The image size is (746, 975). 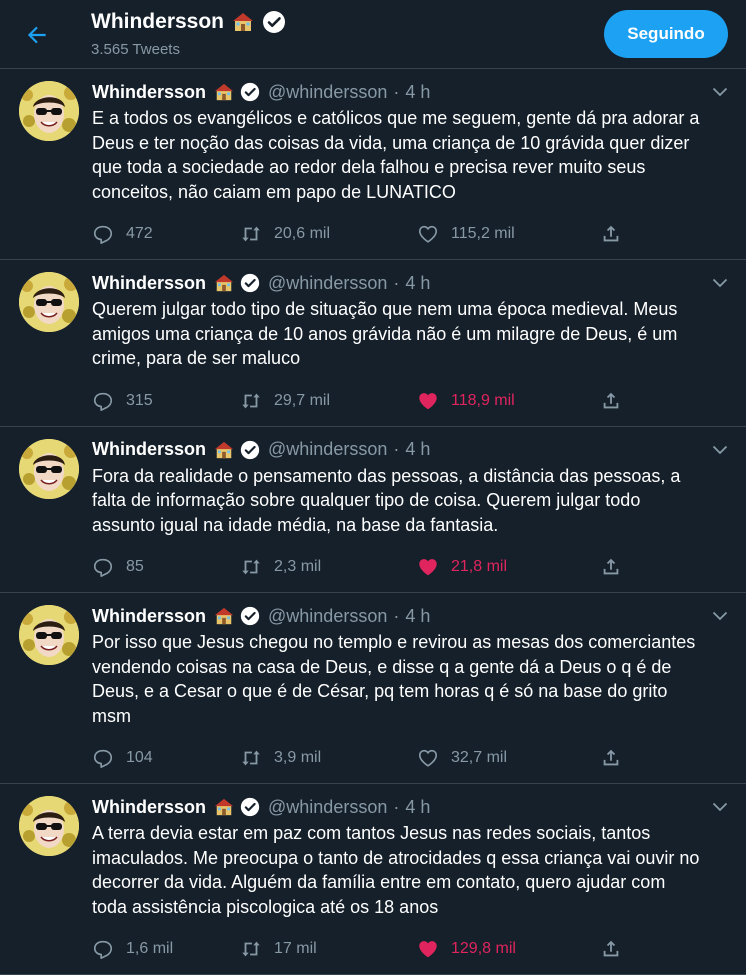 I want to click on reply-count: 1,6 mil, so click(x=150, y=948).